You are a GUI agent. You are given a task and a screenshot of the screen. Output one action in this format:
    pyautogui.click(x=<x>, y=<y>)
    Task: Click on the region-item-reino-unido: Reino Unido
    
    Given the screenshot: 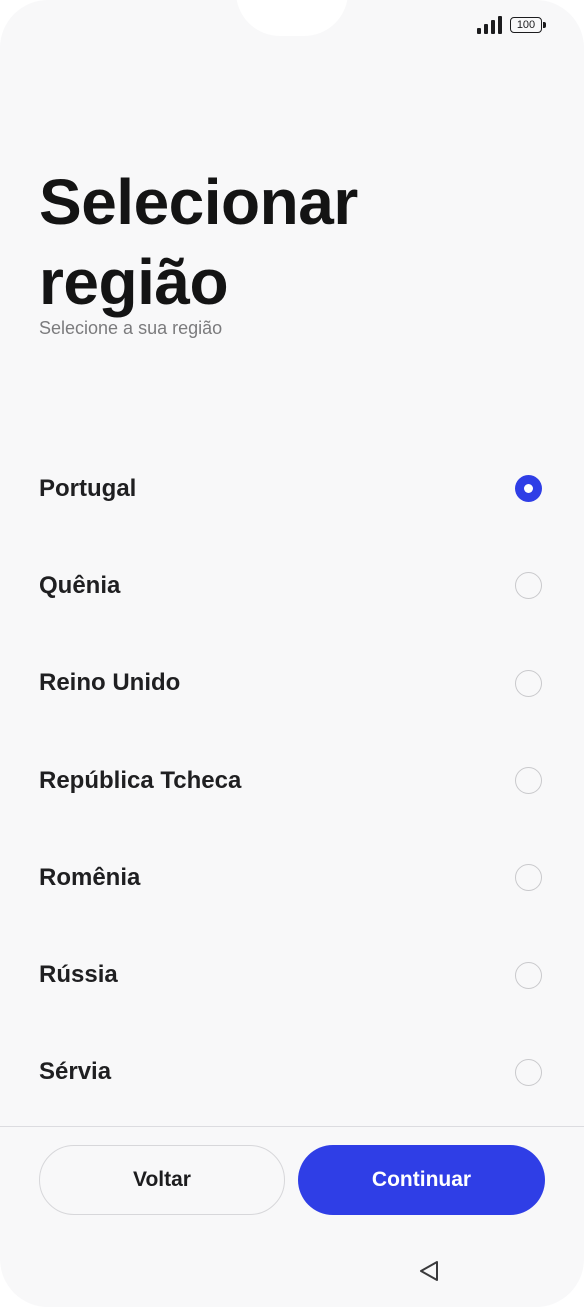 What is the action you would take?
    pyautogui.click(x=292, y=683)
    